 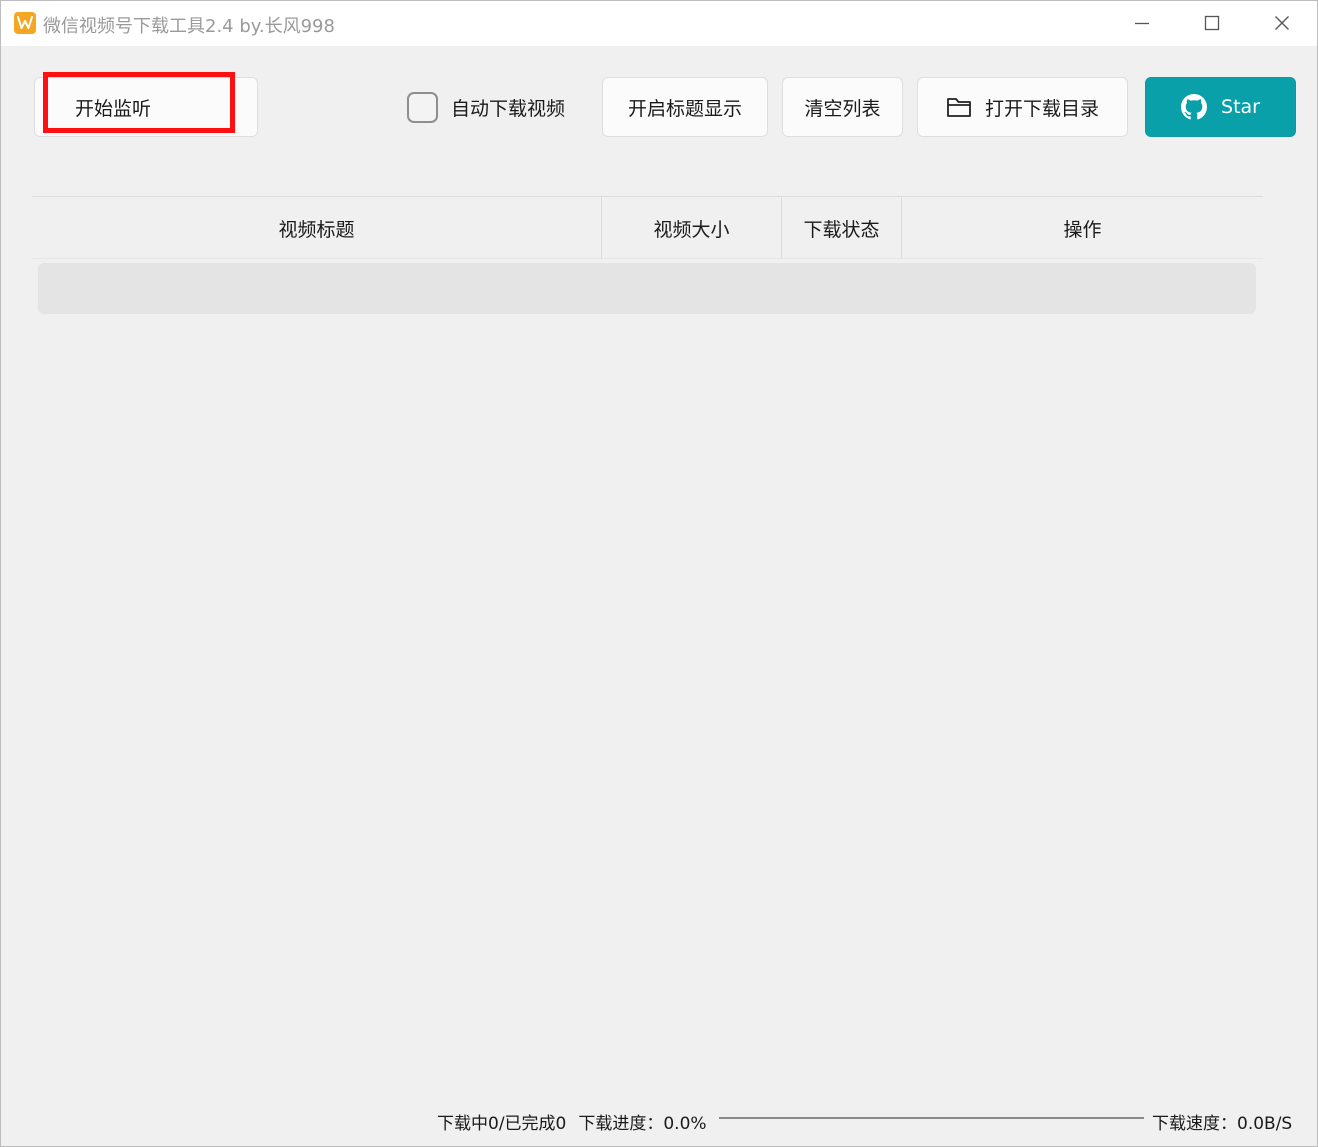 What do you see at coordinates (1041, 108) in the screenshot?
I see `open-download-dir-label: 打开下载目录` at bounding box center [1041, 108].